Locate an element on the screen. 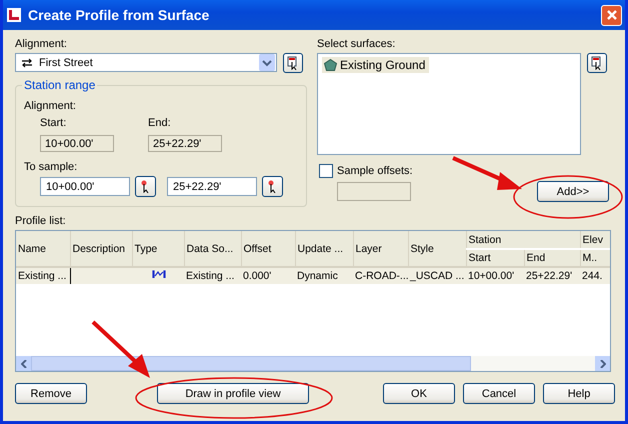 The width and height of the screenshot is (628, 424). sample-start-field: 10+00.00' is located at coordinates (85, 186).